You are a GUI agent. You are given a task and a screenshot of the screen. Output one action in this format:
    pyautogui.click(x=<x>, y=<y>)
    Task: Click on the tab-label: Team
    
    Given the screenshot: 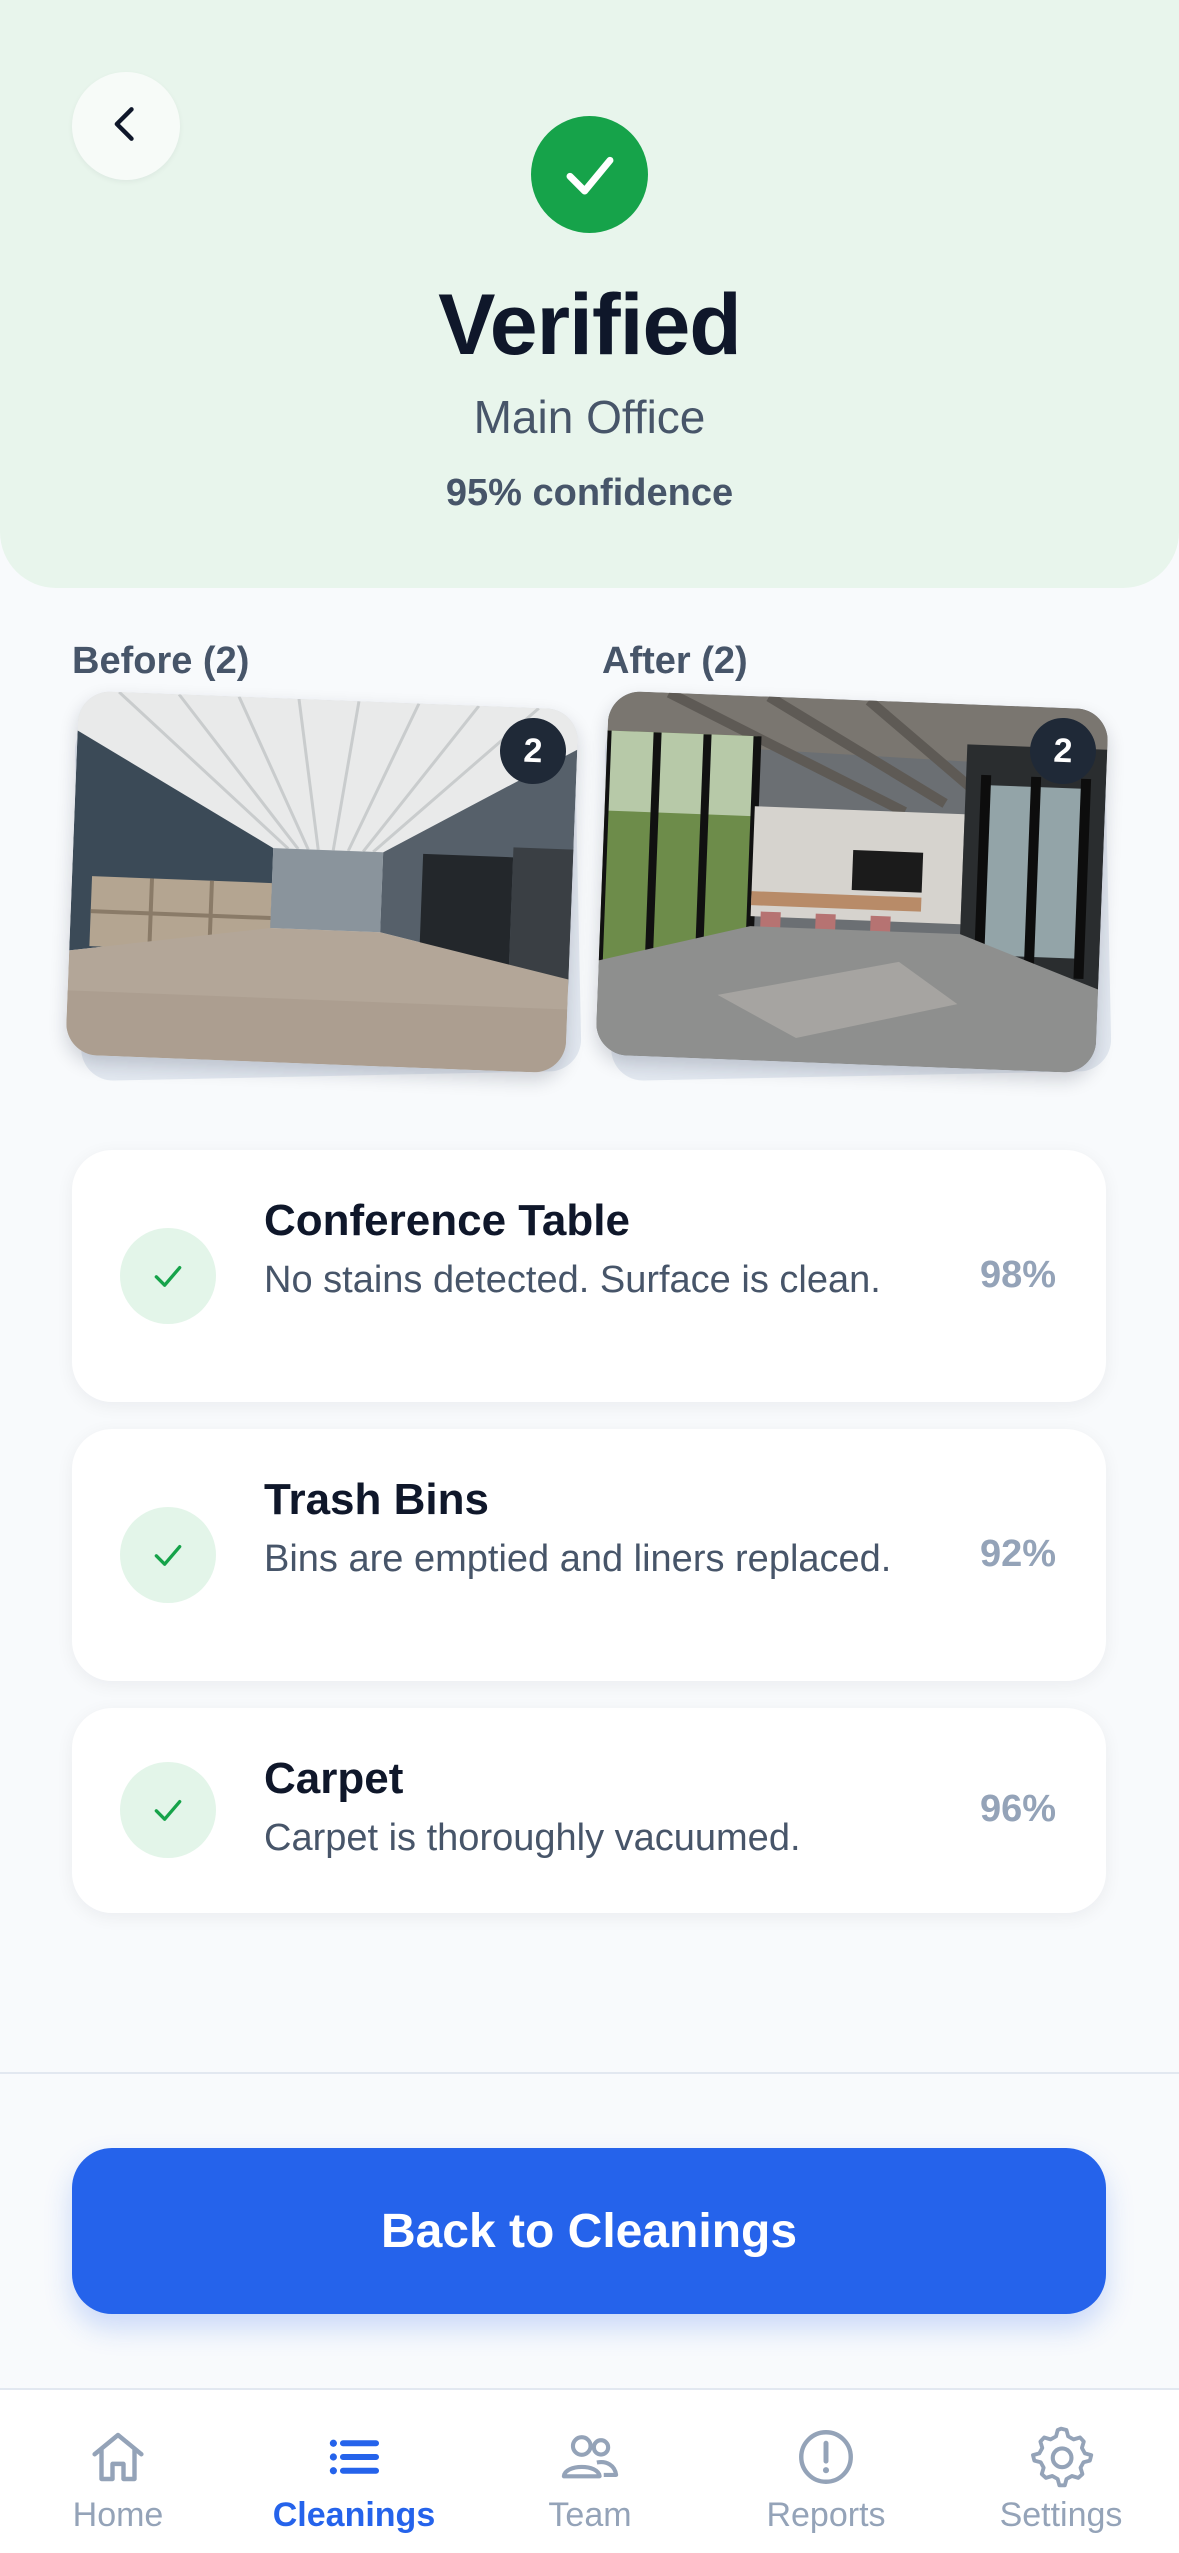 What is the action you would take?
    pyautogui.click(x=590, y=2515)
    